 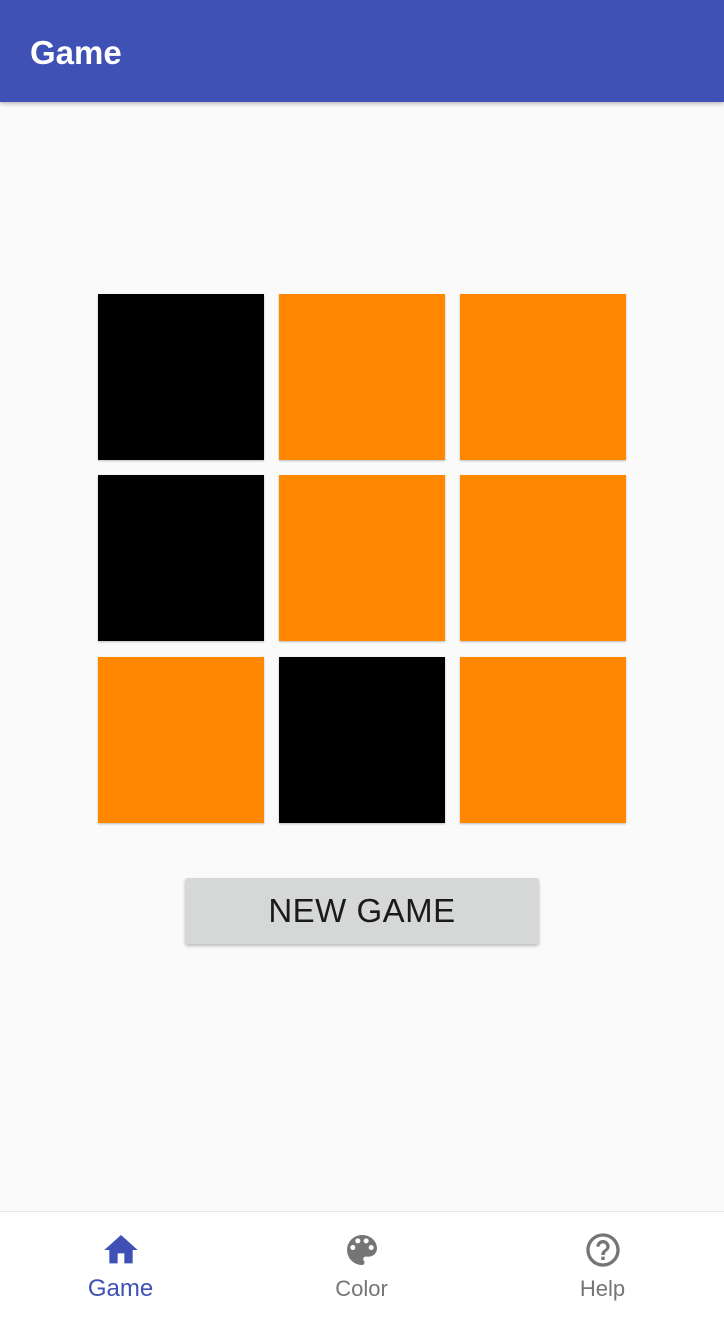 I want to click on bottom-navigation: Game Color Help, so click(x=362, y=1264).